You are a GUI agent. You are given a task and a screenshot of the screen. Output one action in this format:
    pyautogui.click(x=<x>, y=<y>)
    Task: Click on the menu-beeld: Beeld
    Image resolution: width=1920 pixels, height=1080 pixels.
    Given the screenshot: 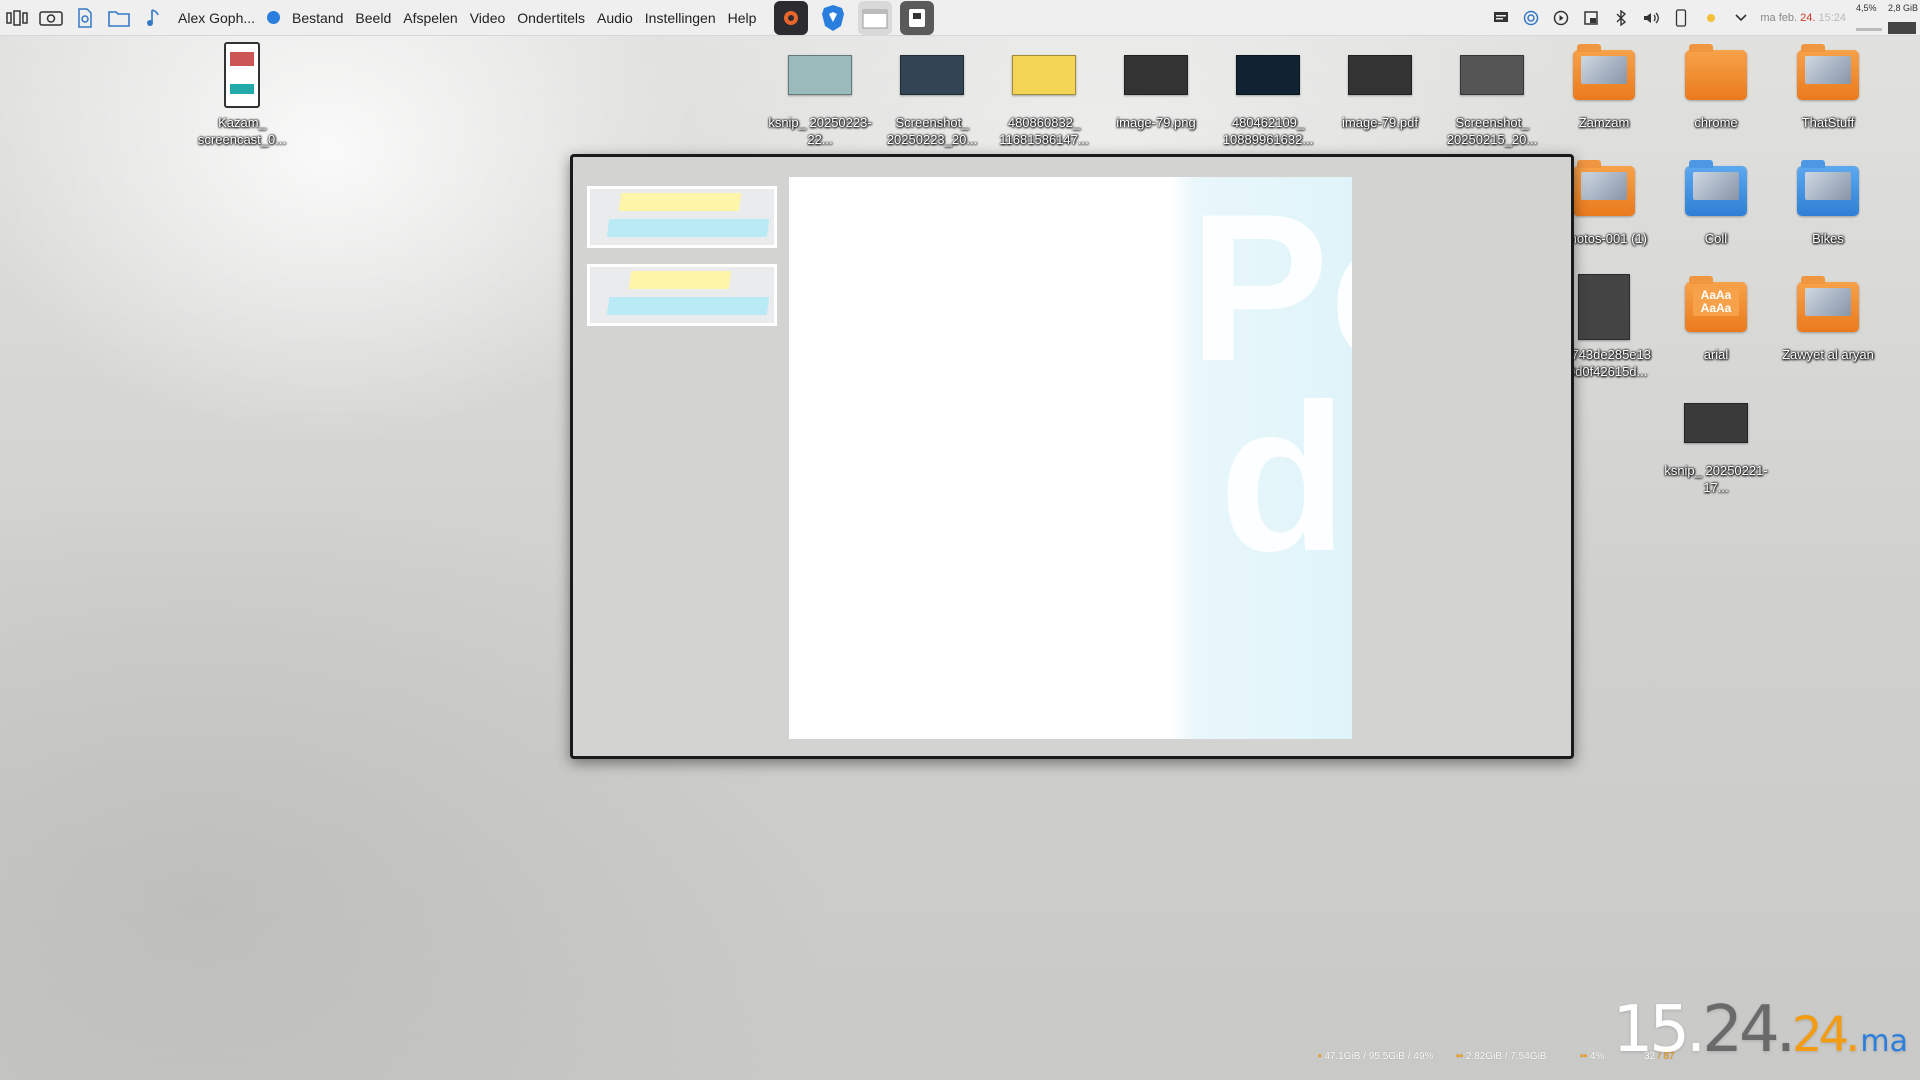 What is the action you would take?
    pyautogui.click(x=373, y=18)
    